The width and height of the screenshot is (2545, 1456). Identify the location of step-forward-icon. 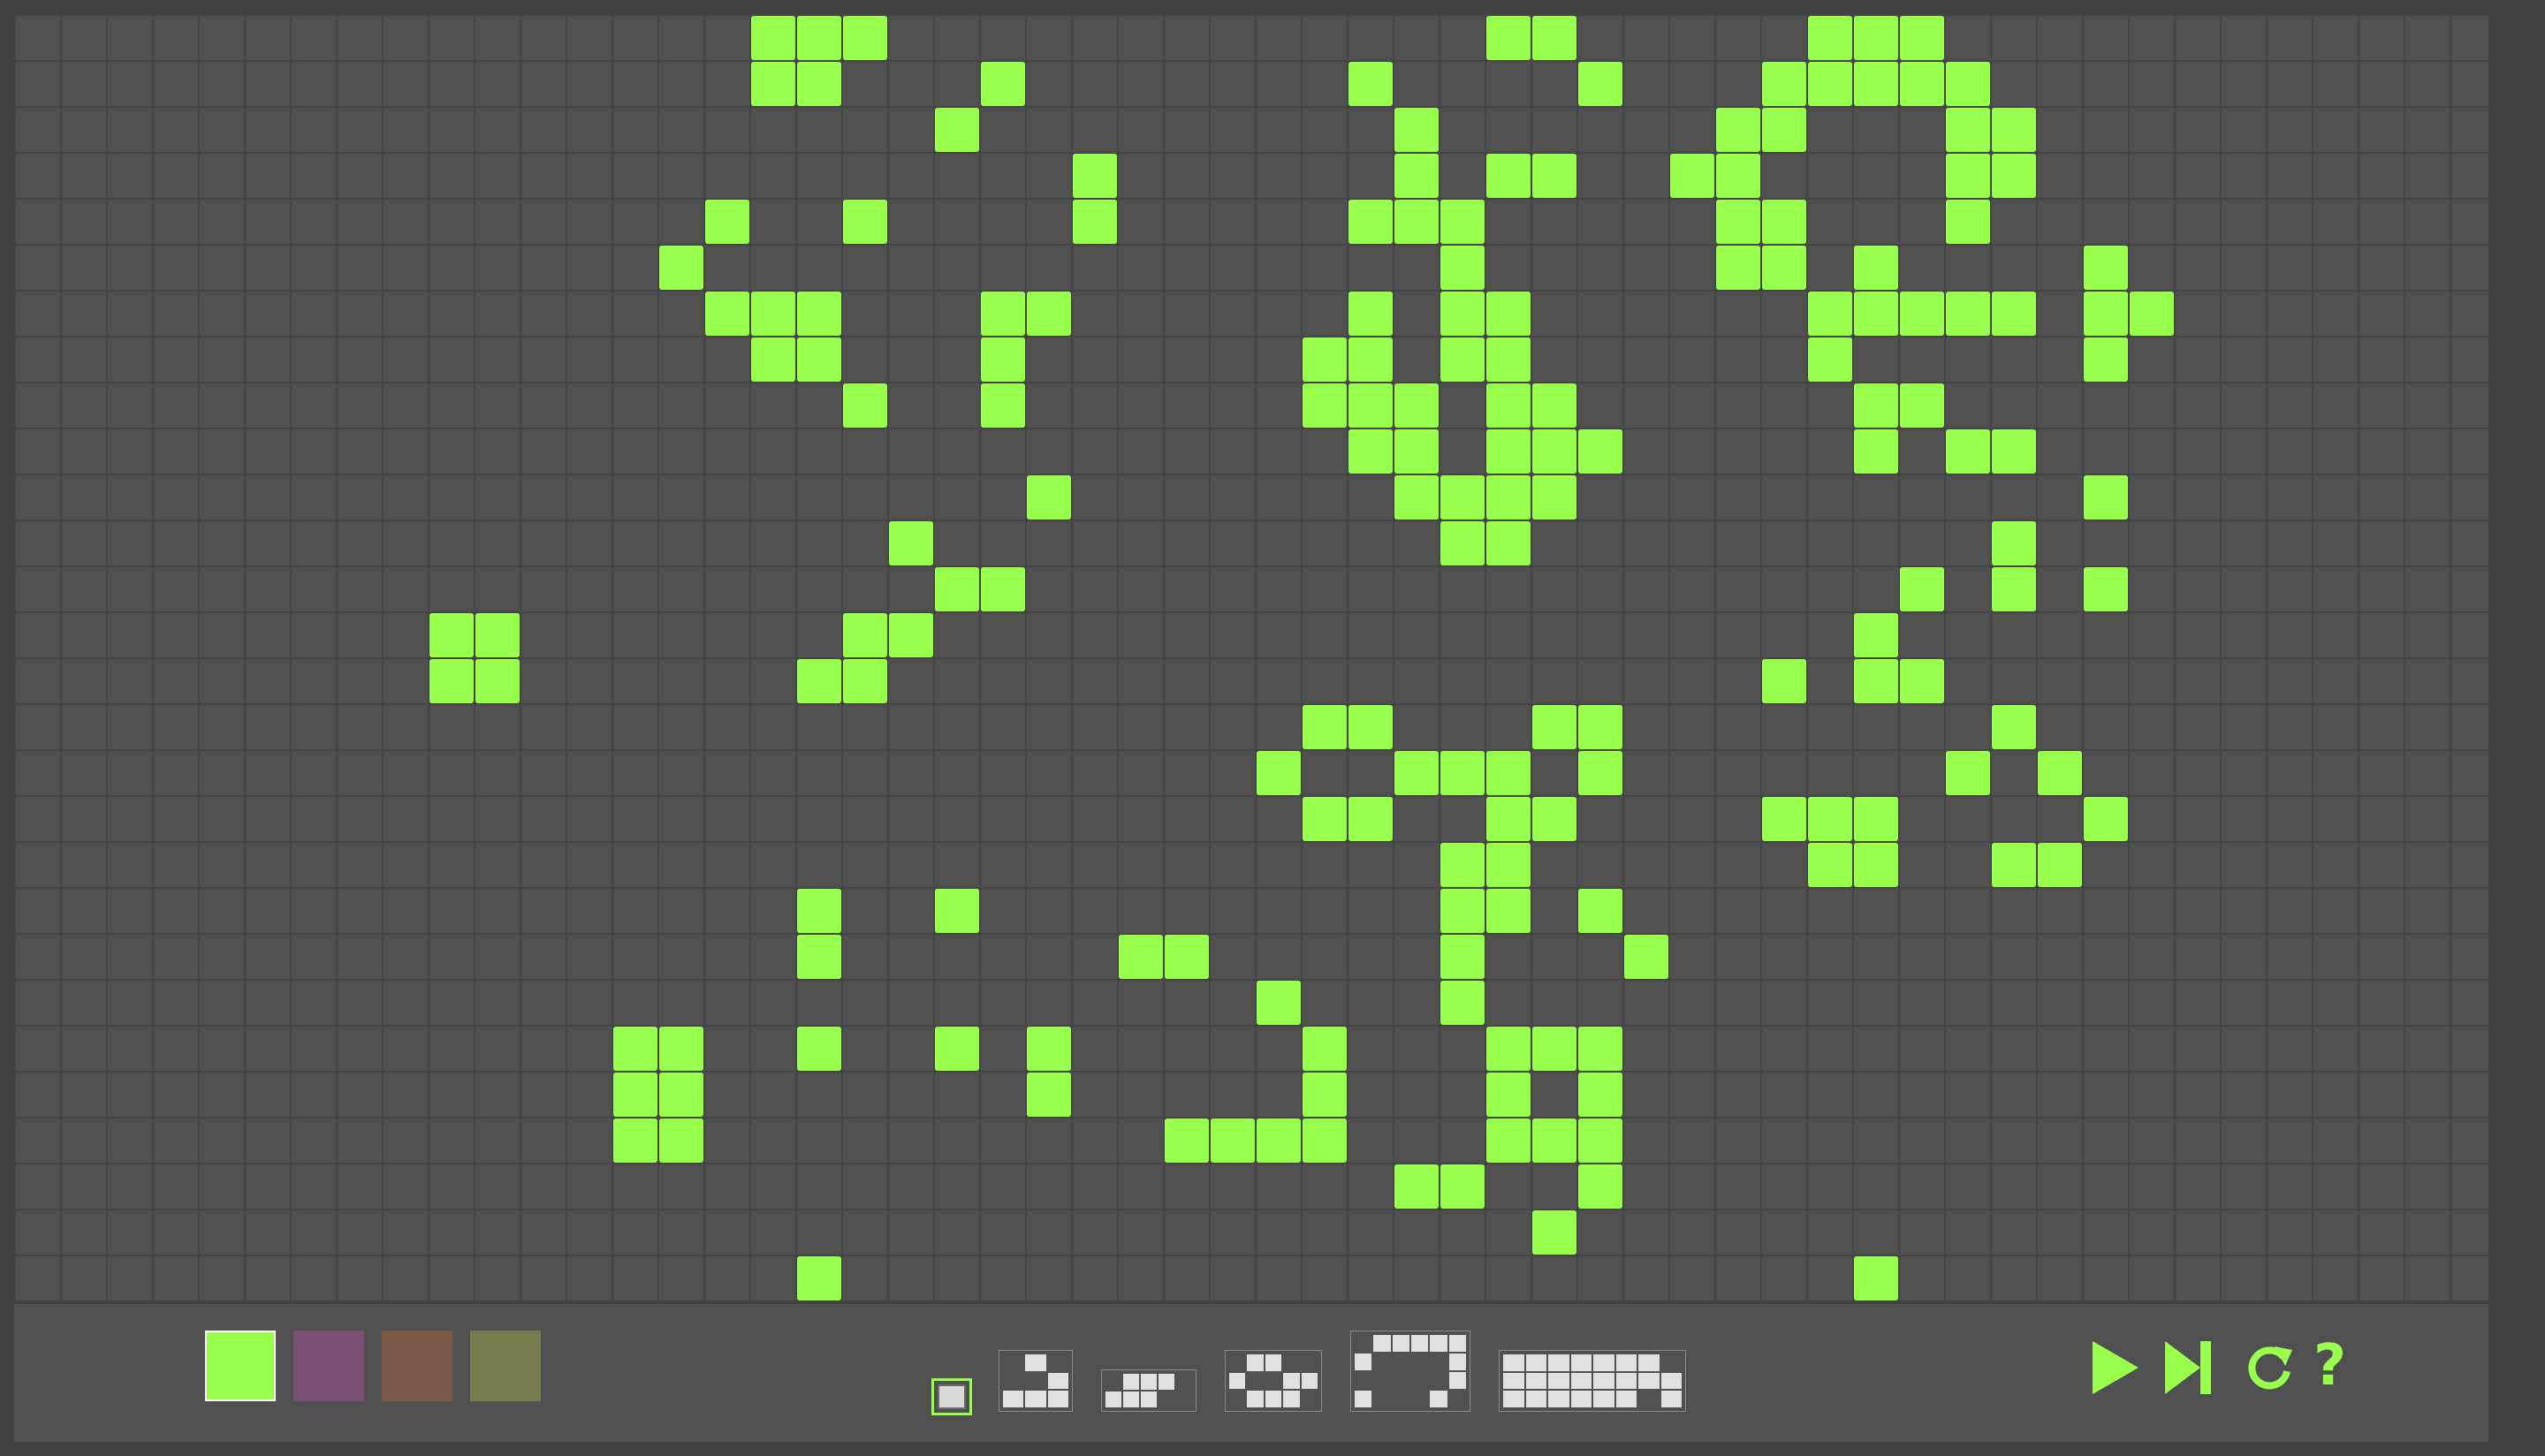
(2188, 1368).